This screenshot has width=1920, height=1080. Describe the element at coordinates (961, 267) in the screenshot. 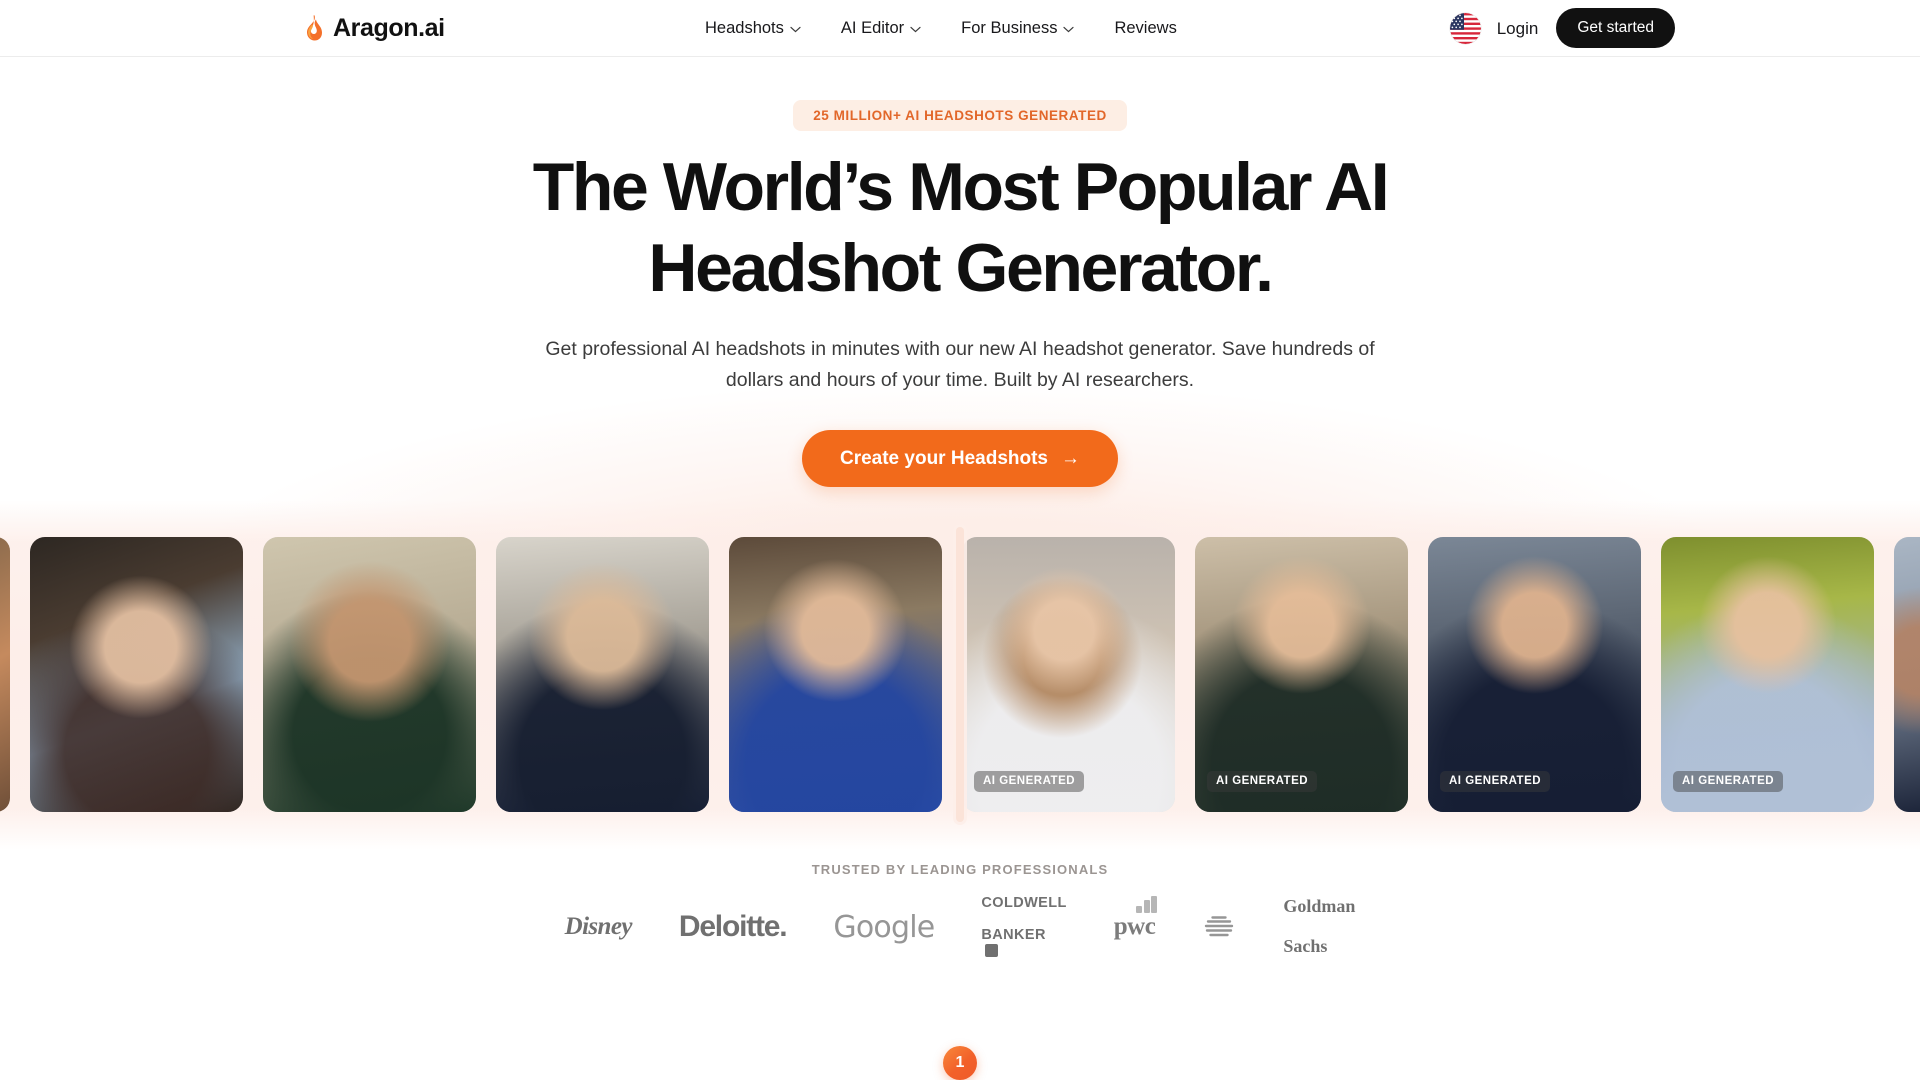

I see `title-line-2: Headshot Generator.` at that location.